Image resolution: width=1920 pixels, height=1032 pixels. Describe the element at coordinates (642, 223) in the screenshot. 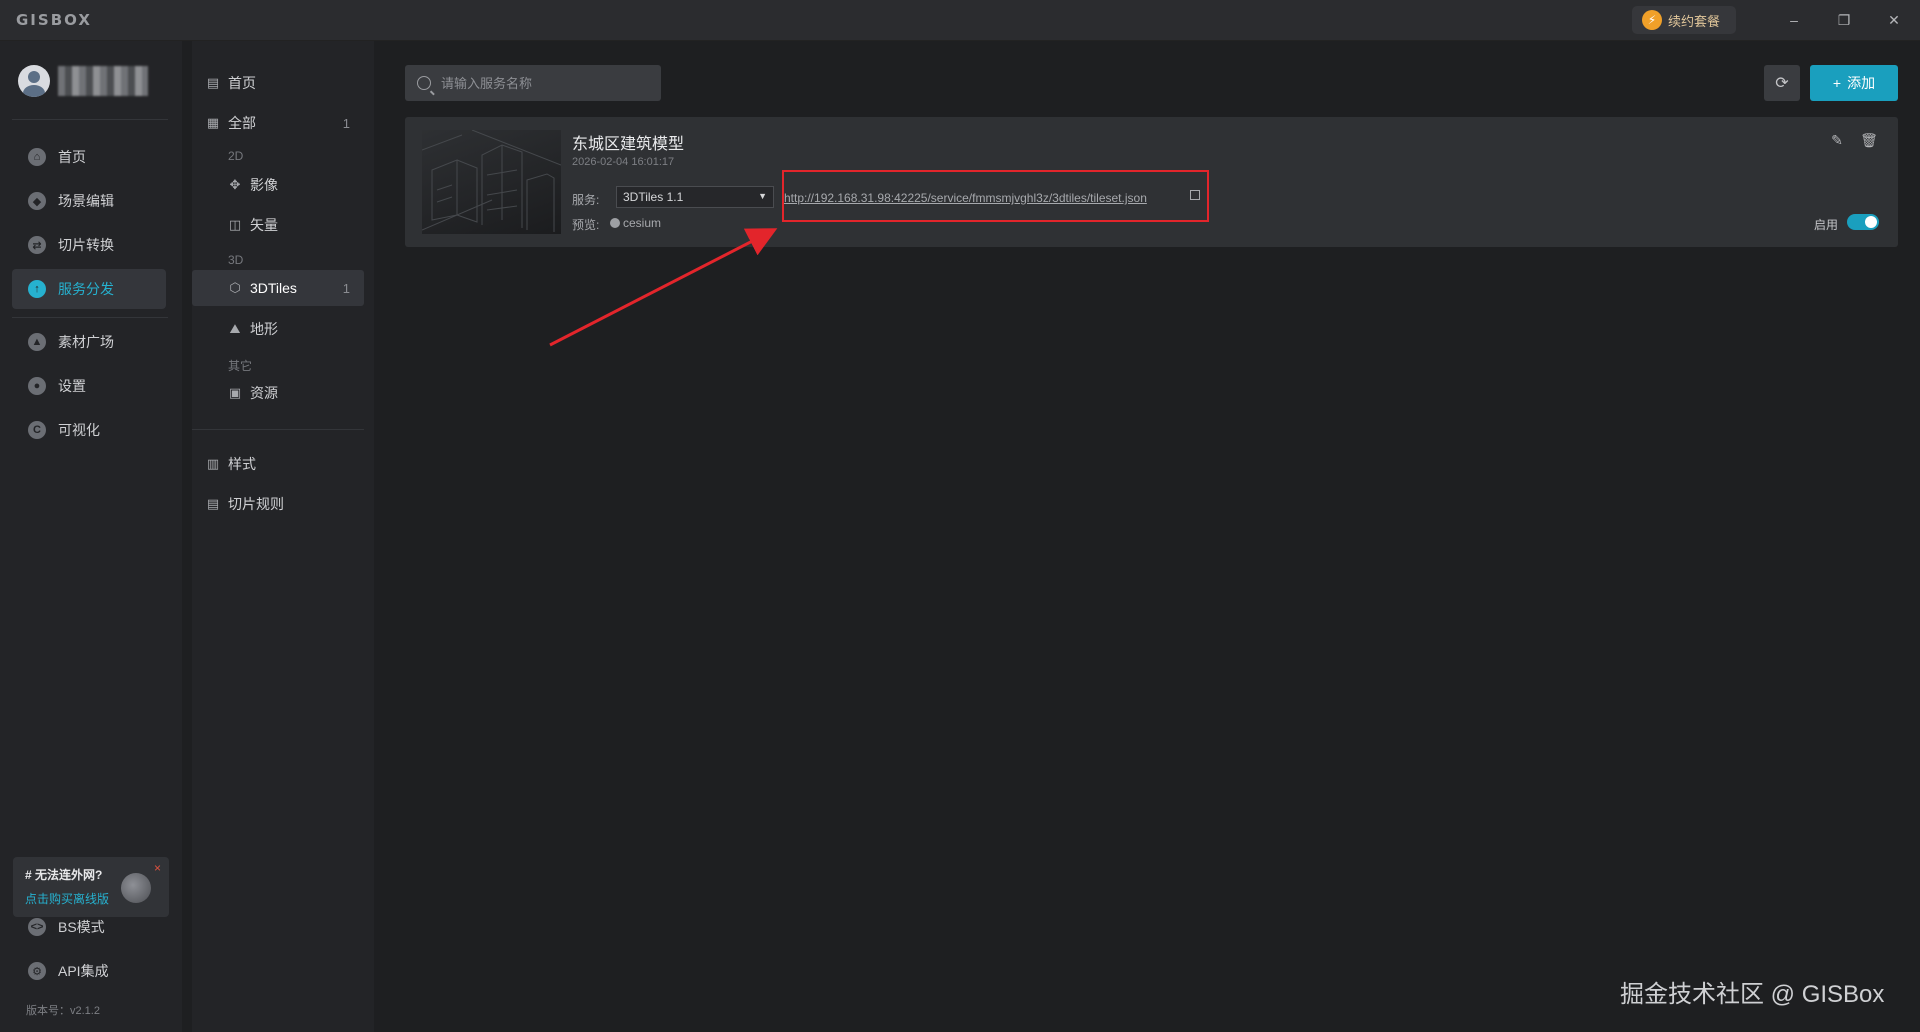

I see `preview-cesium-link: cesium` at that location.